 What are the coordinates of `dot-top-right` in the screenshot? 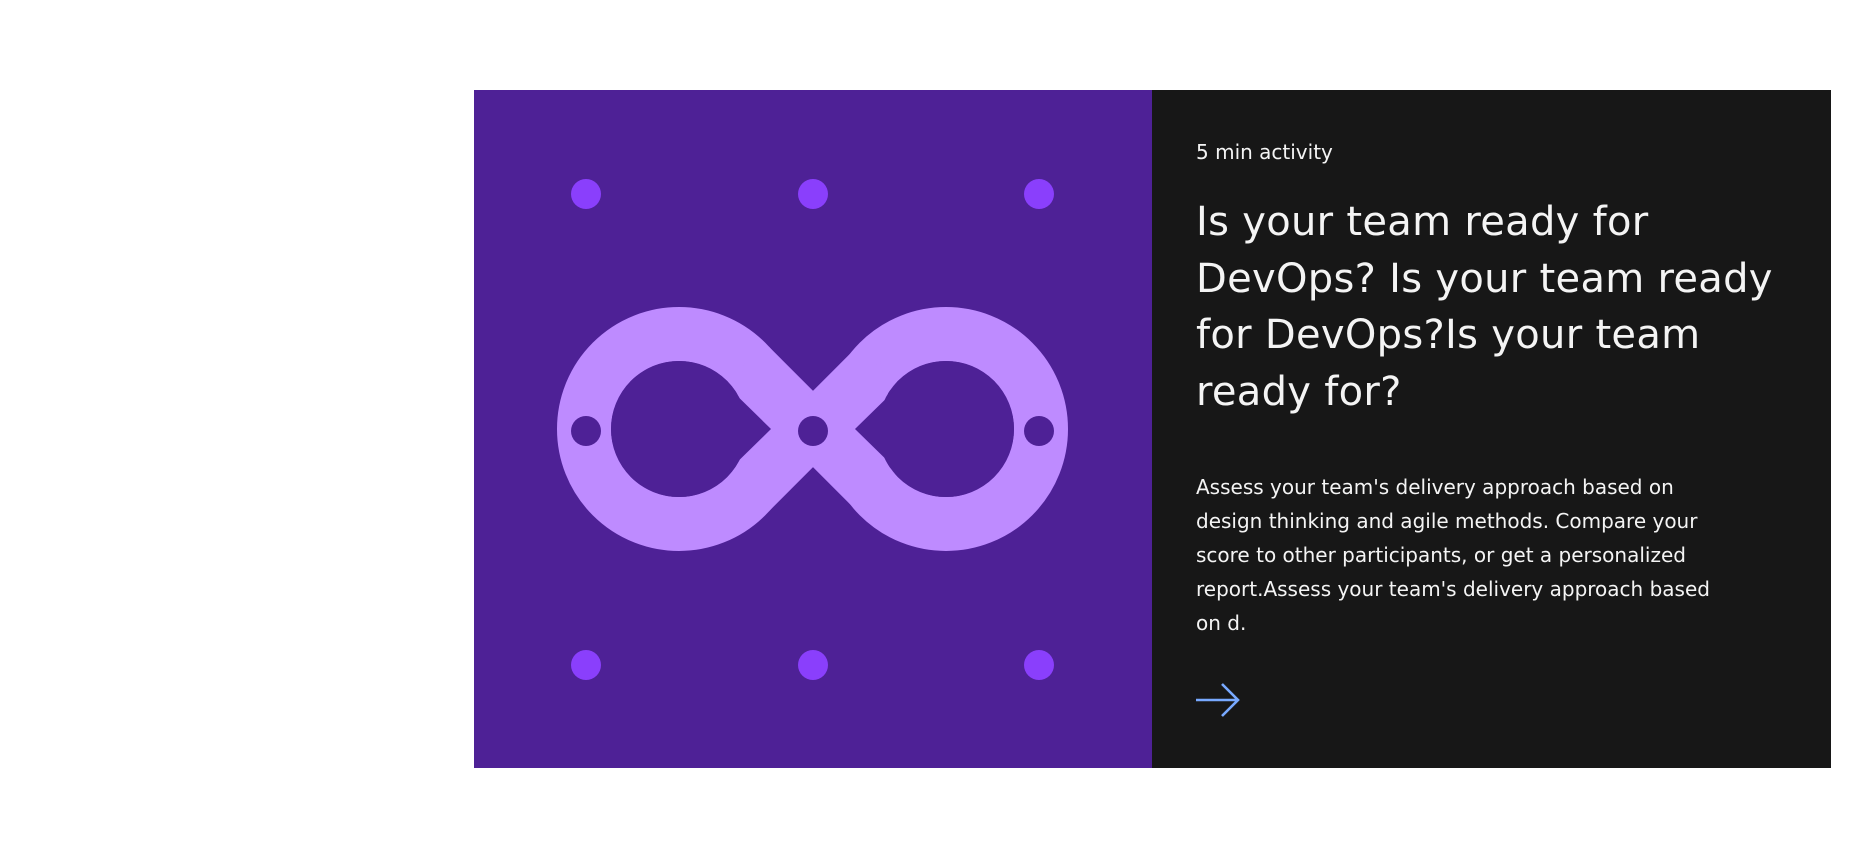 It's located at (1039, 194).